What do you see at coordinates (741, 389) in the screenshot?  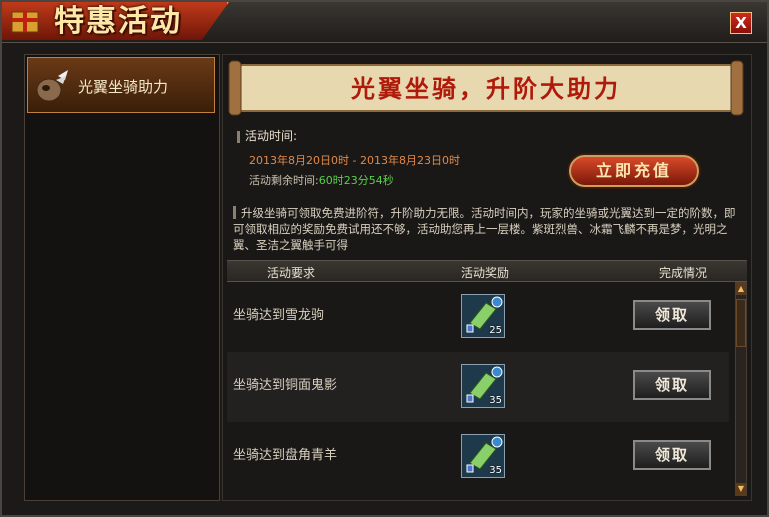 I see `scrollbar: ▲ ▼` at bounding box center [741, 389].